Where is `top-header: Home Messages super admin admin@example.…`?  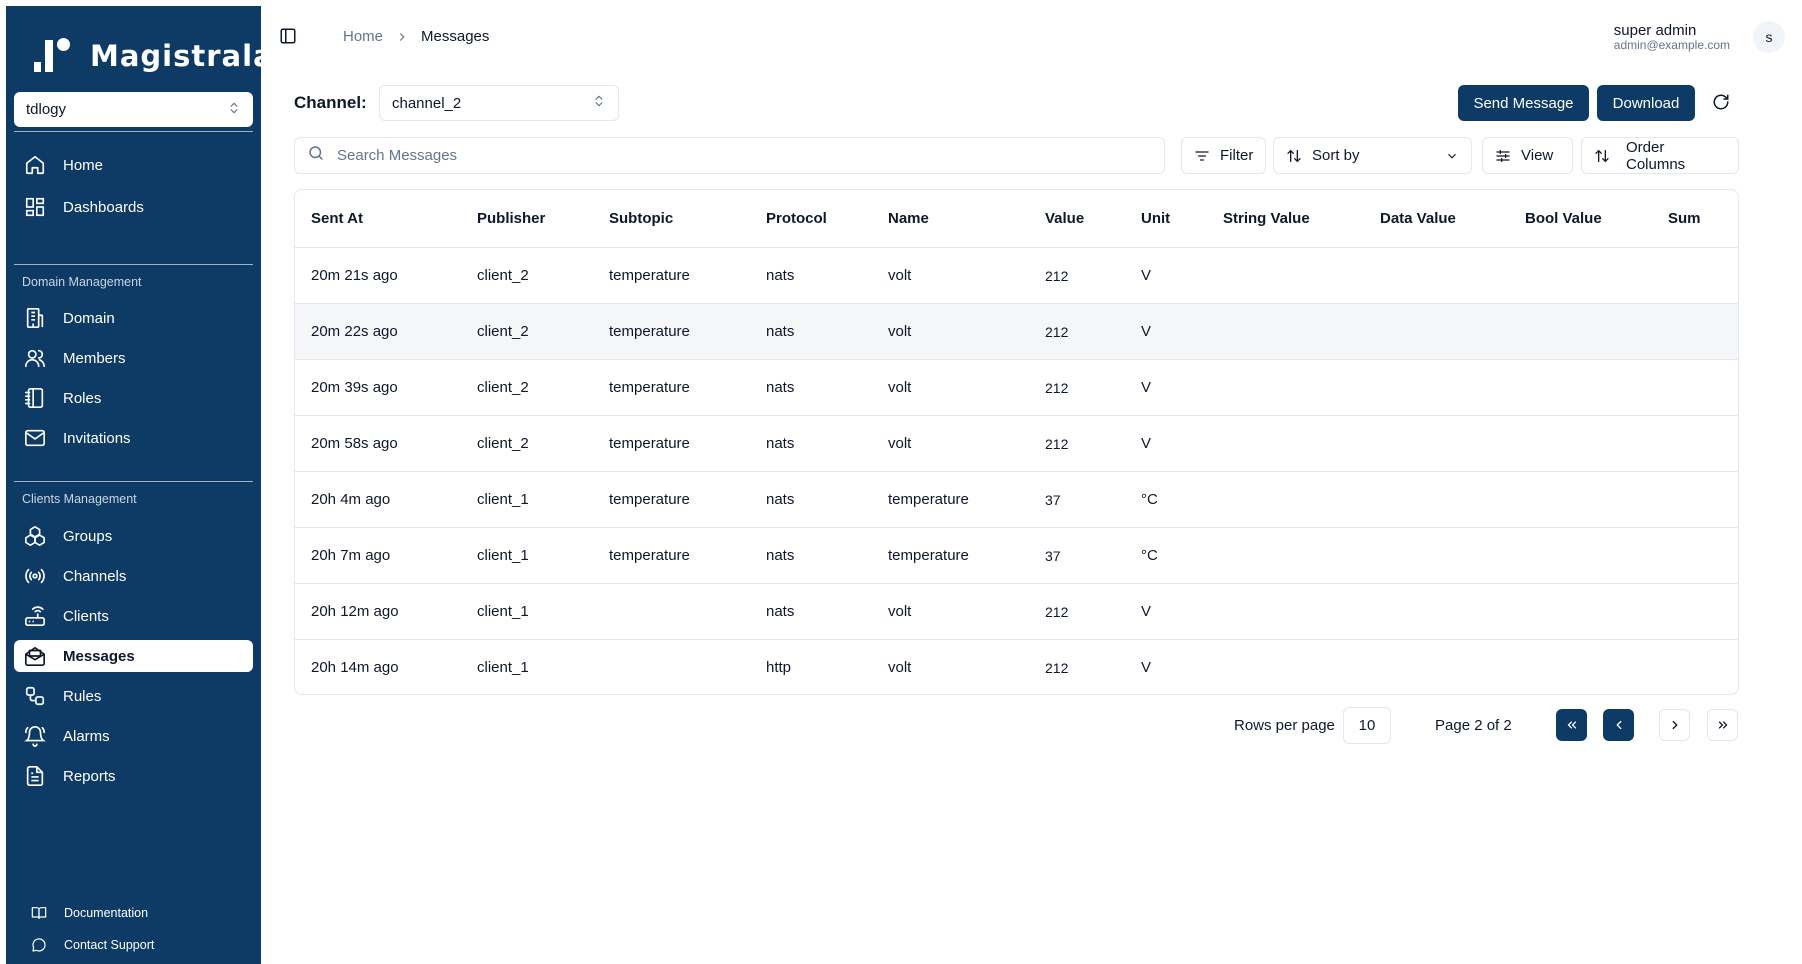 top-header: Home Messages super admin admin@example.… is located at coordinates (1031, 35).